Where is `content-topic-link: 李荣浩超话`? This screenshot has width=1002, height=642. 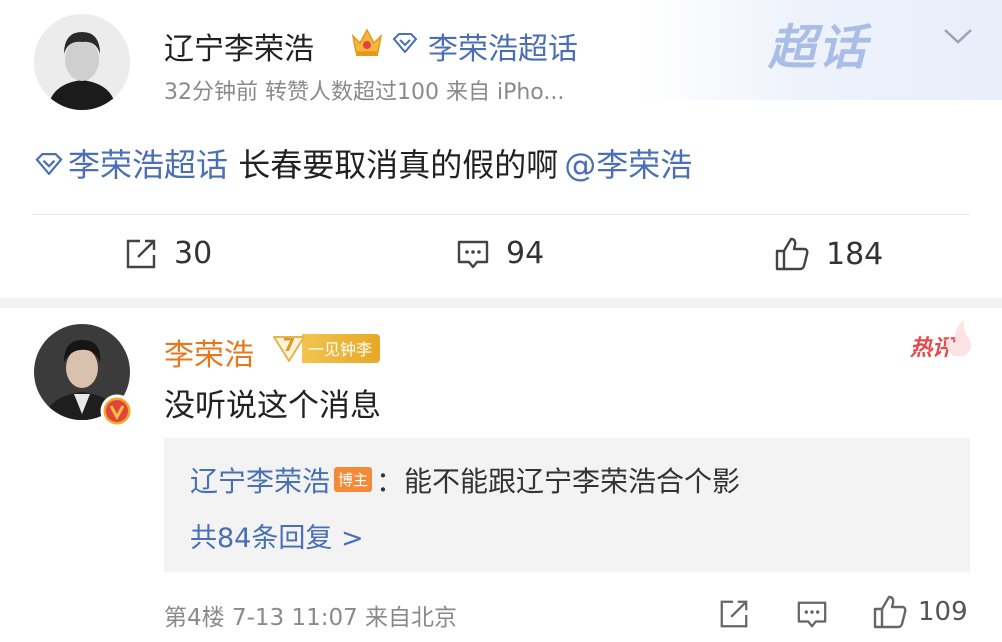 content-topic-link: 李荣浩超话 is located at coordinates (148, 165).